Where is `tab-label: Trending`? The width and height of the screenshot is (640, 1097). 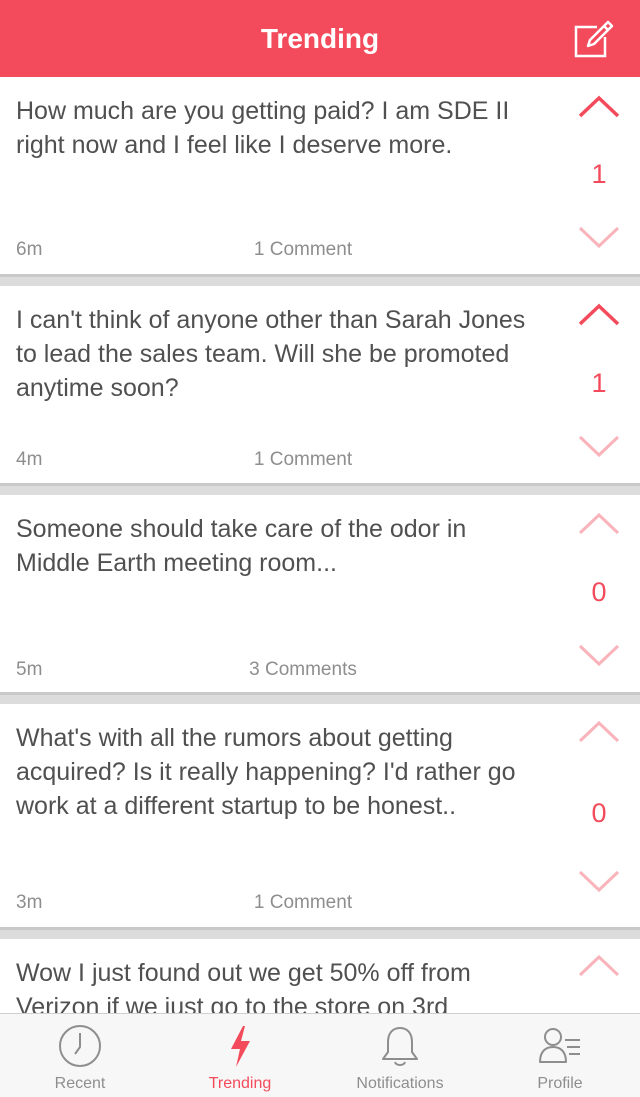
tab-label: Trending is located at coordinates (240, 1083).